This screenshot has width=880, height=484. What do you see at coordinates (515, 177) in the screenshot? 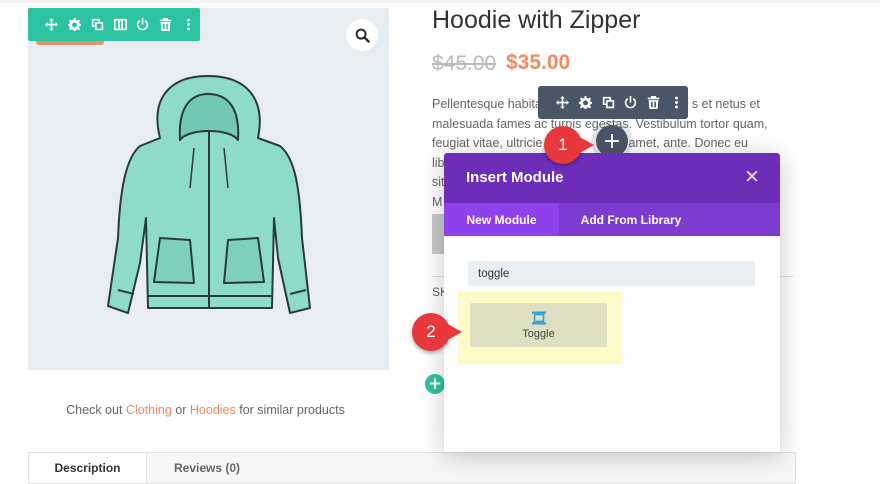
I see `modal-title: Insert Module` at bounding box center [515, 177].